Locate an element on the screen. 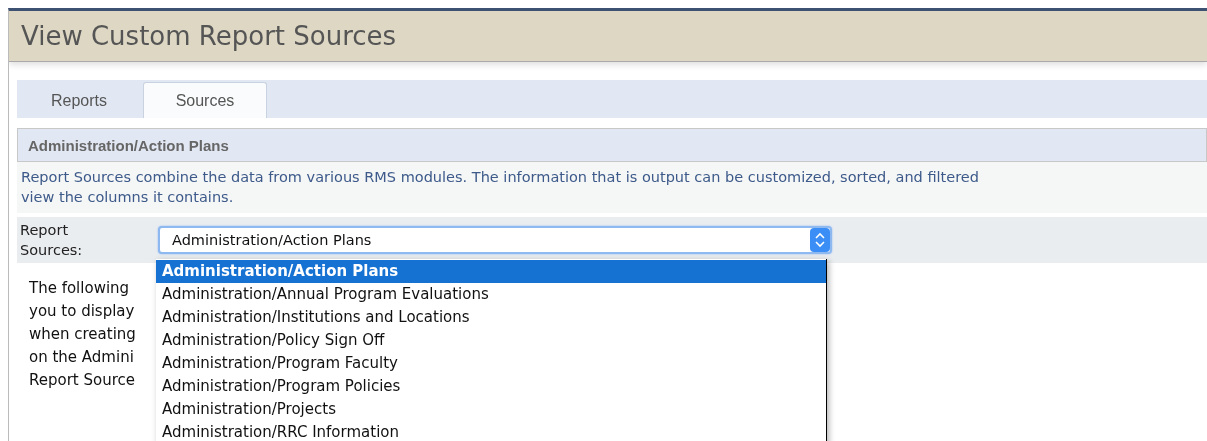 This screenshot has height=441, width=1207. stepper-icon is located at coordinates (820, 240).